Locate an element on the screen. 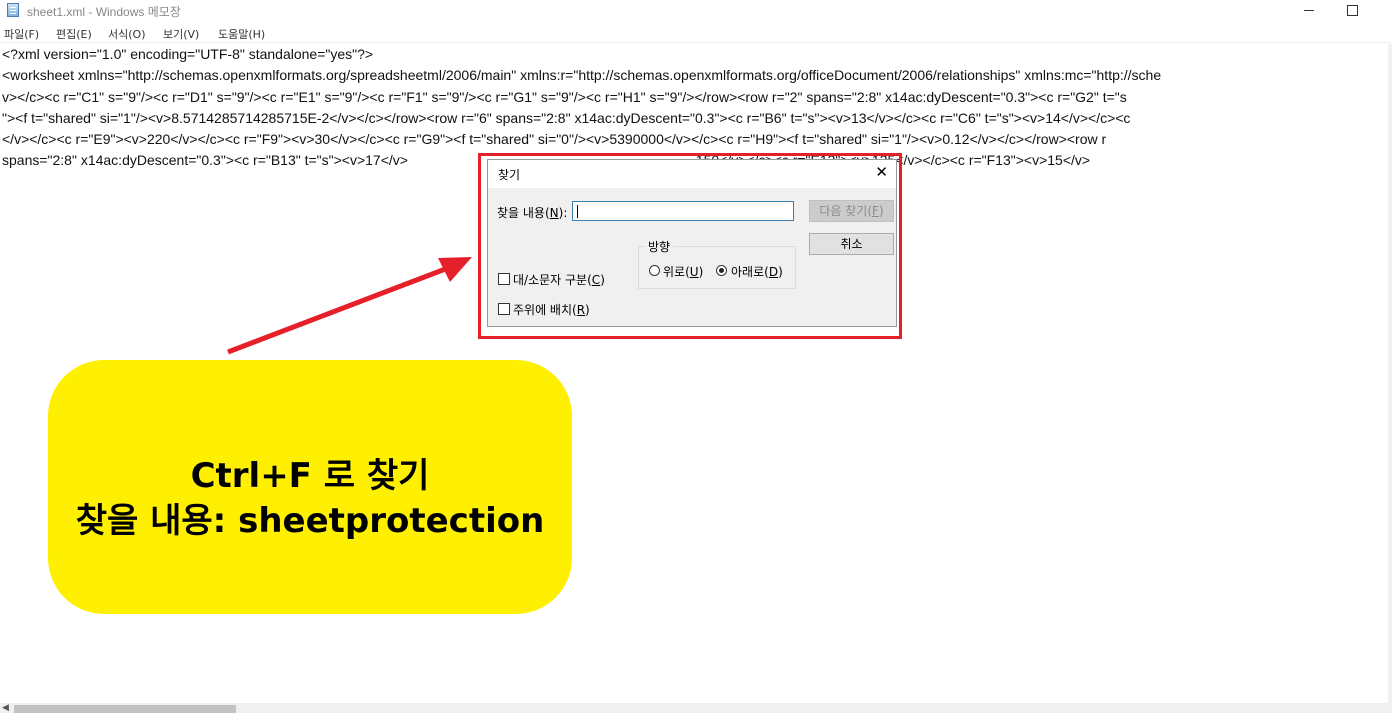 The height and width of the screenshot is (713, 1392). menu-view: 보기(V) is located at coordinates (181, 34).